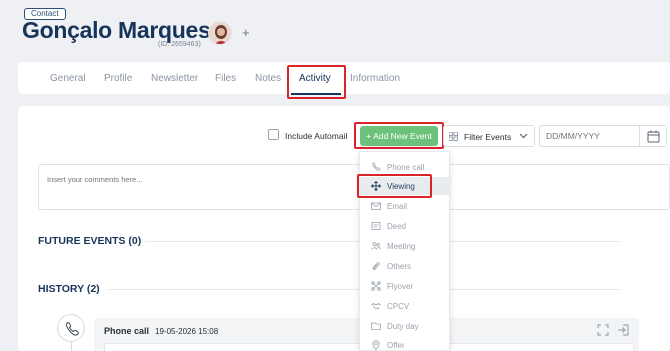 Image resolution: width=670 pixels, height=351 pixels. What do you see at coordinates (376, 306) in the screenshot?
I see `handshake-icon` at bounding box center [376, 306].